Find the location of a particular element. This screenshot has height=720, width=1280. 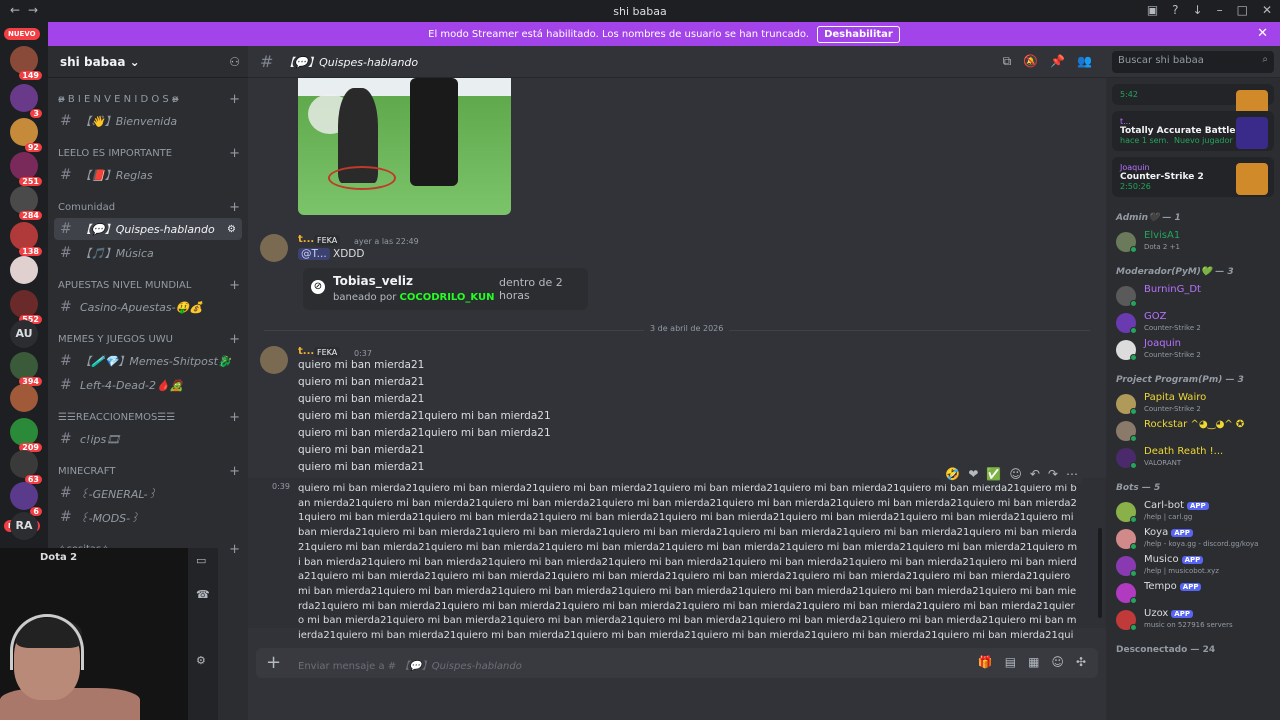

attach-plus-icon: + is located at coordinates (273, 662).